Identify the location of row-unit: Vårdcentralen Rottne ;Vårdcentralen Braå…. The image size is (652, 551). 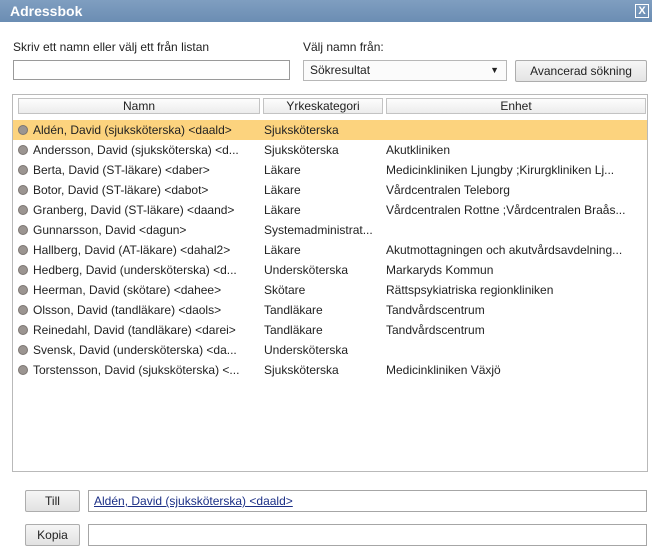
(506, 210).